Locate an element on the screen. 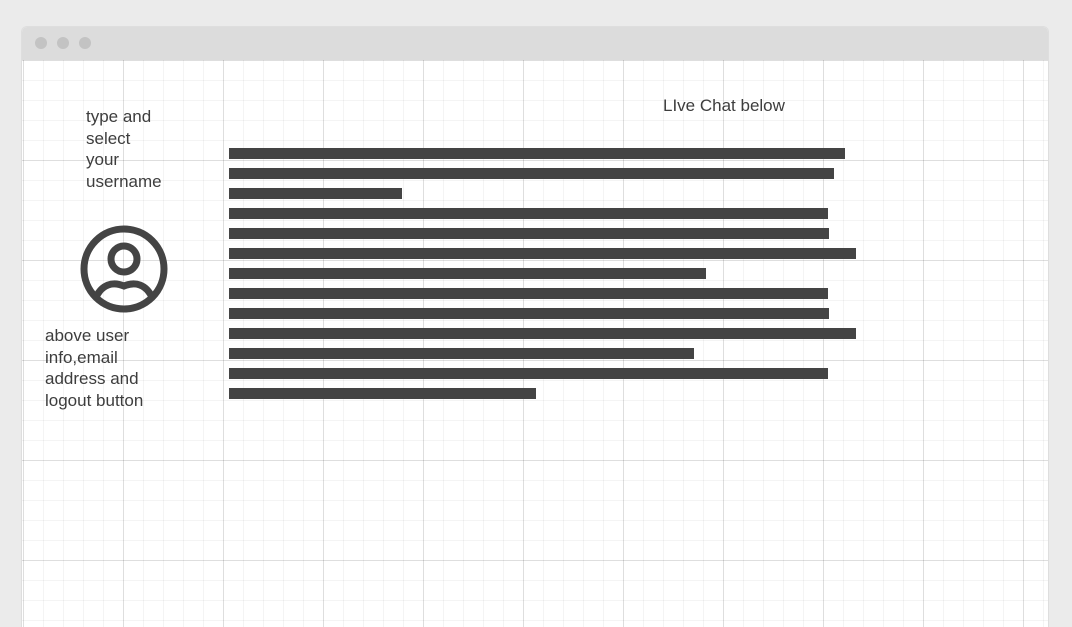 This screenshot has width=1072, height=627. user-circle-icon is located at coordinates (124, 269).